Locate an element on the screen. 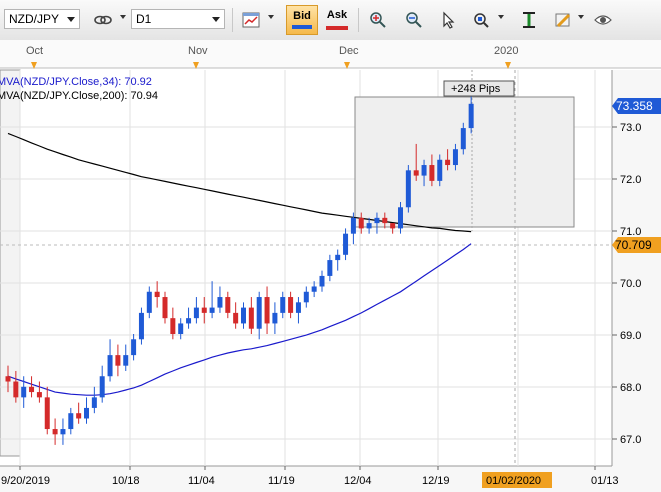 The height and width of the screenshot is (492, 661). month-label: Nov is located at coordinates (198, 51).